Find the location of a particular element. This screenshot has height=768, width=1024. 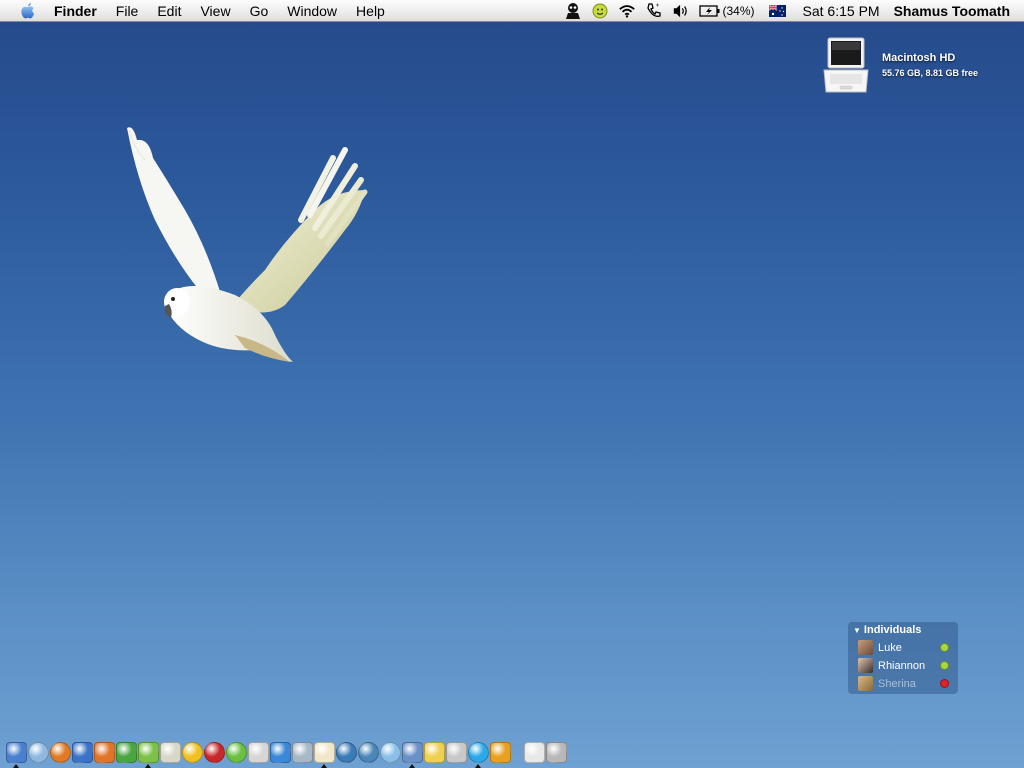

dictionary-icon is located at coordinates (456, 752).